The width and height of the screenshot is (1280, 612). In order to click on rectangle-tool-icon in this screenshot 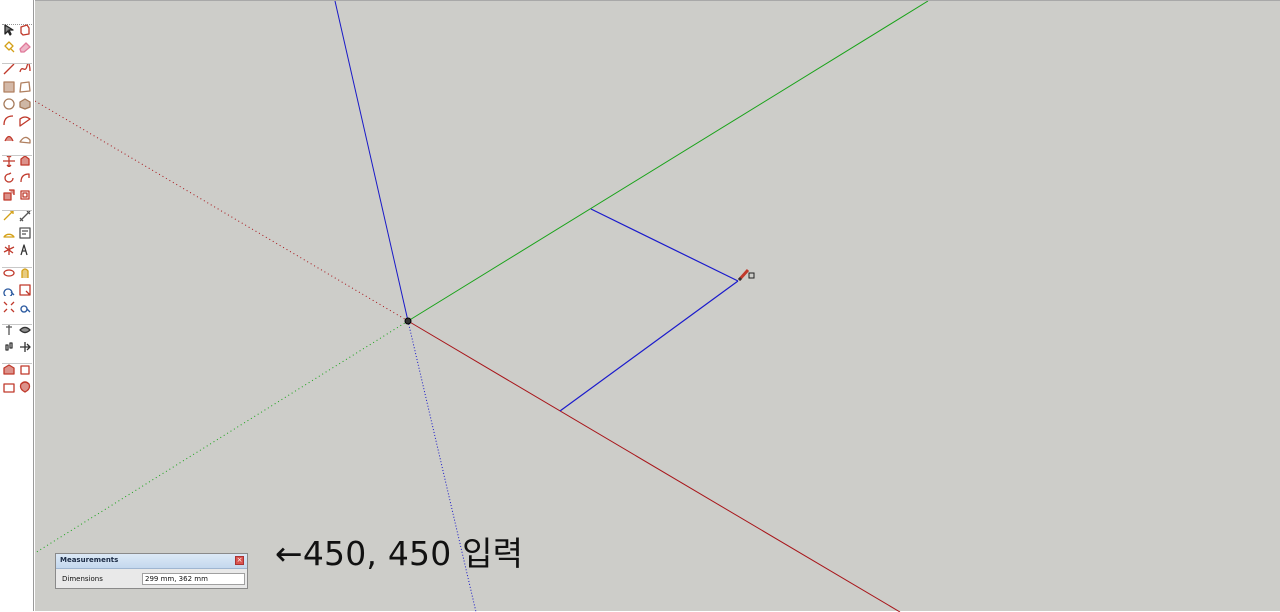, I will do `click(9, 87)`.